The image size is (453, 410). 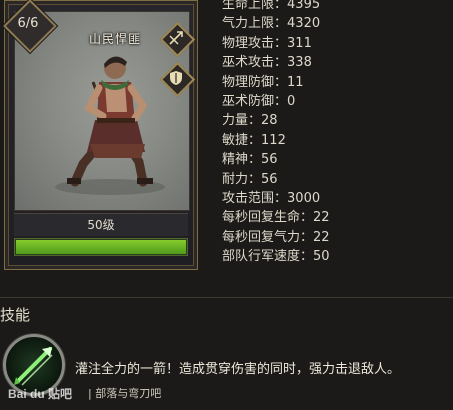 I want to click on skill-description: 灌注全力的一箭！造成贯穿伤害的同时，强力击退敌人。, so click(x=238, y=369).